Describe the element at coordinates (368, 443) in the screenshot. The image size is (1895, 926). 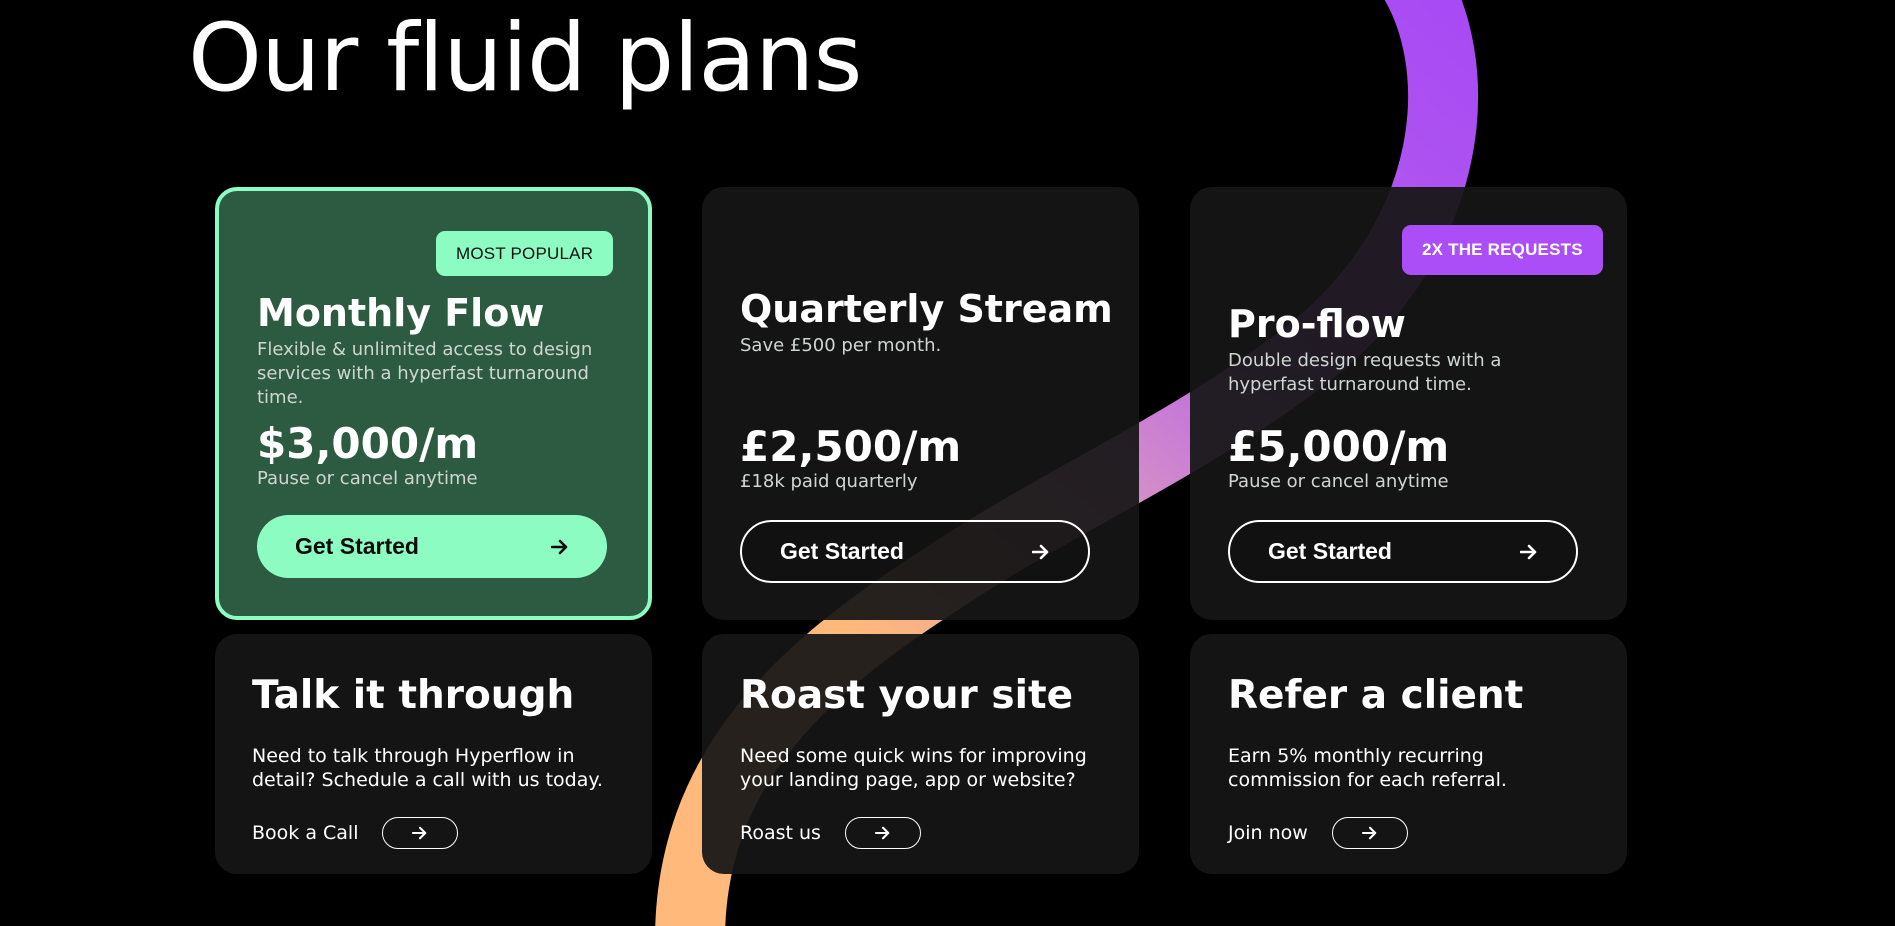
I see `plan-price: $3,000/m` at that location.